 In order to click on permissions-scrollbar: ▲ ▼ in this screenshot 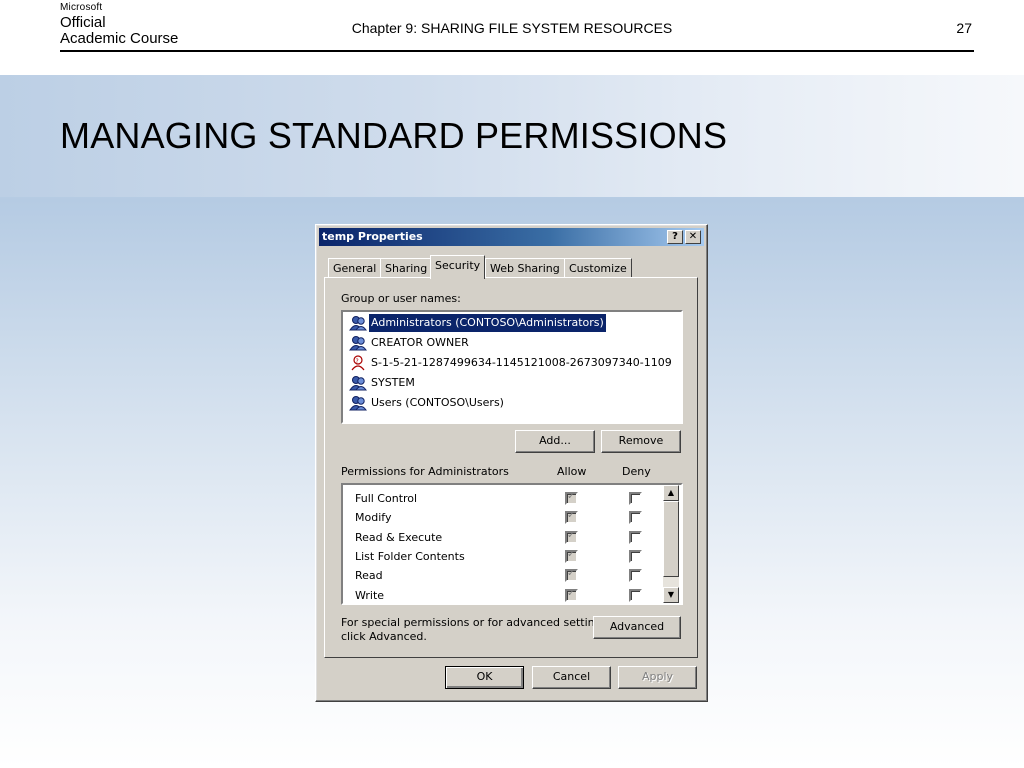, I will do `click(671, 544)`.